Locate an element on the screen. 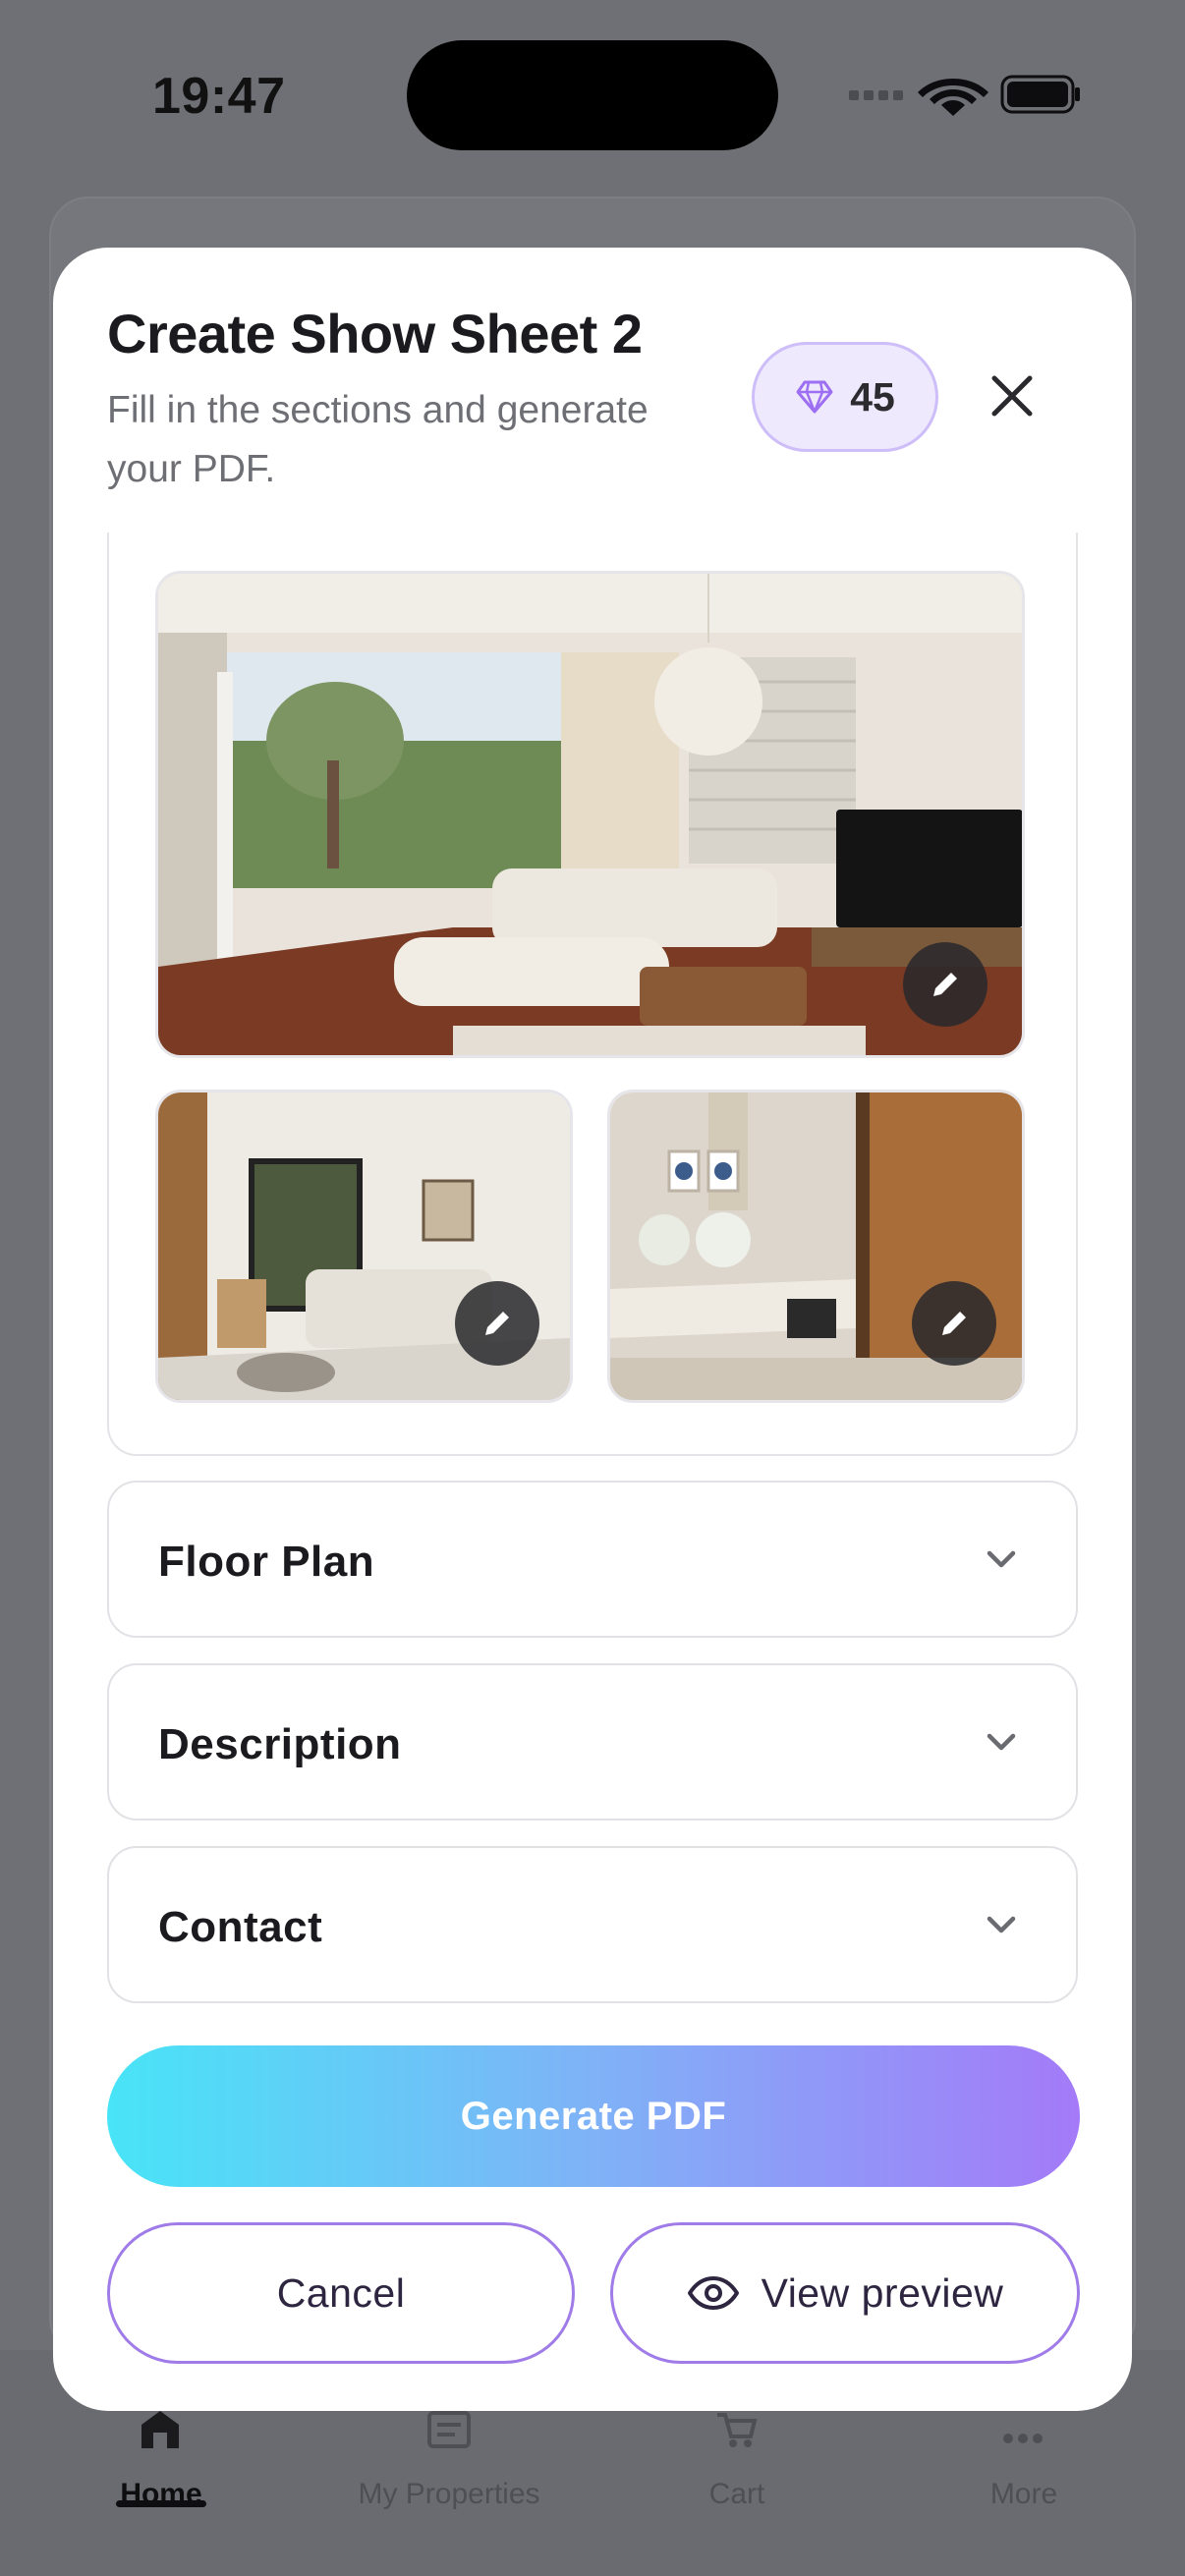 The image size is (1185, 2576). section-contact: Contact is located at coordinates (592, 1924).